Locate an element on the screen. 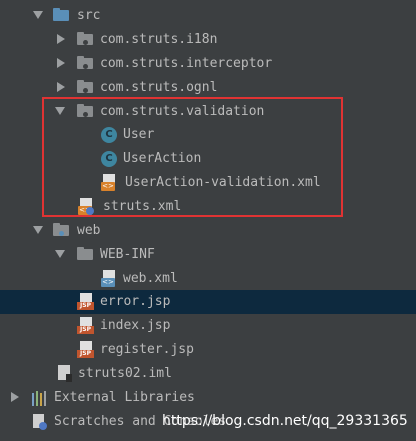 The width and height of the screenshot is (416, 441). tree-label: com.struts.validation is located at coordinates (182, 111).